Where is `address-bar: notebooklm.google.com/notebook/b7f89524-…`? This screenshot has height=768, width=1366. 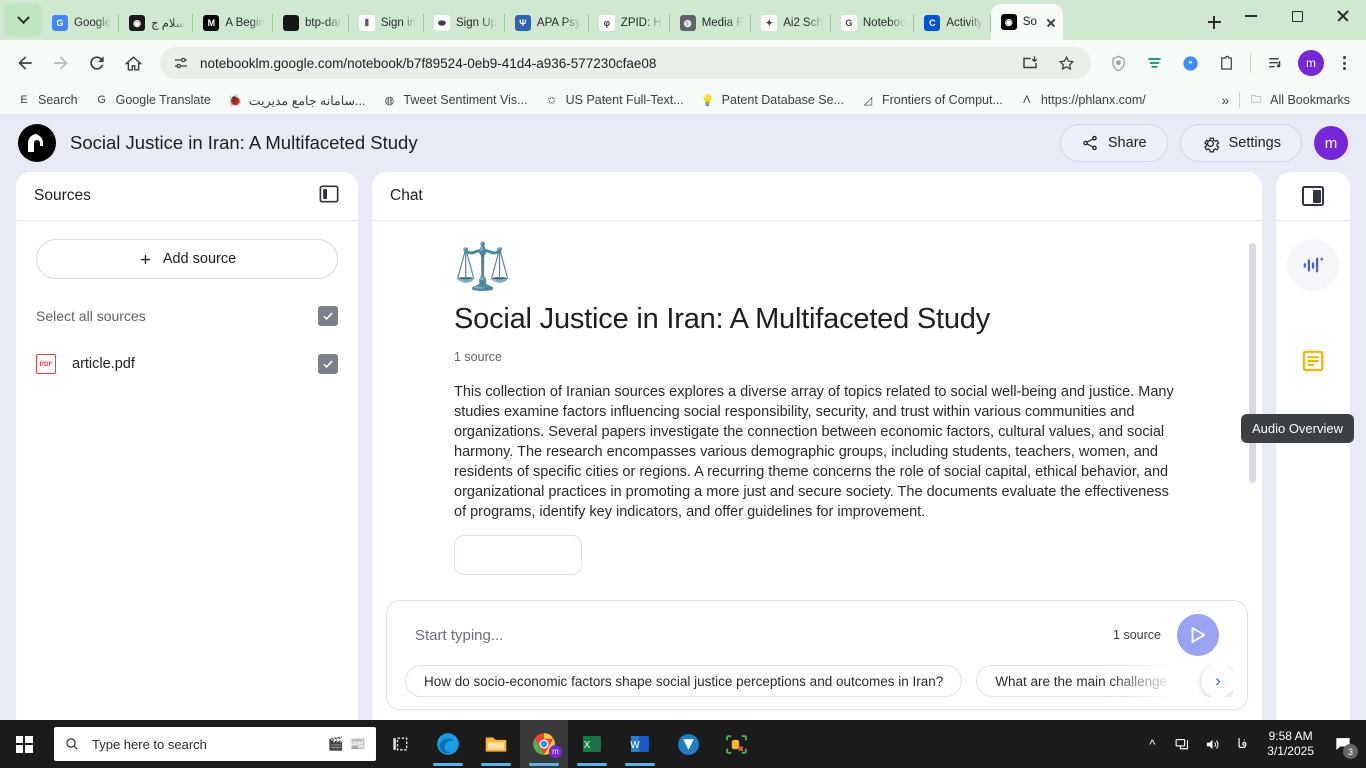
address-bar: notebooklm.google.com/notebook/b7f89524-… is located at coordinates (625, 63).